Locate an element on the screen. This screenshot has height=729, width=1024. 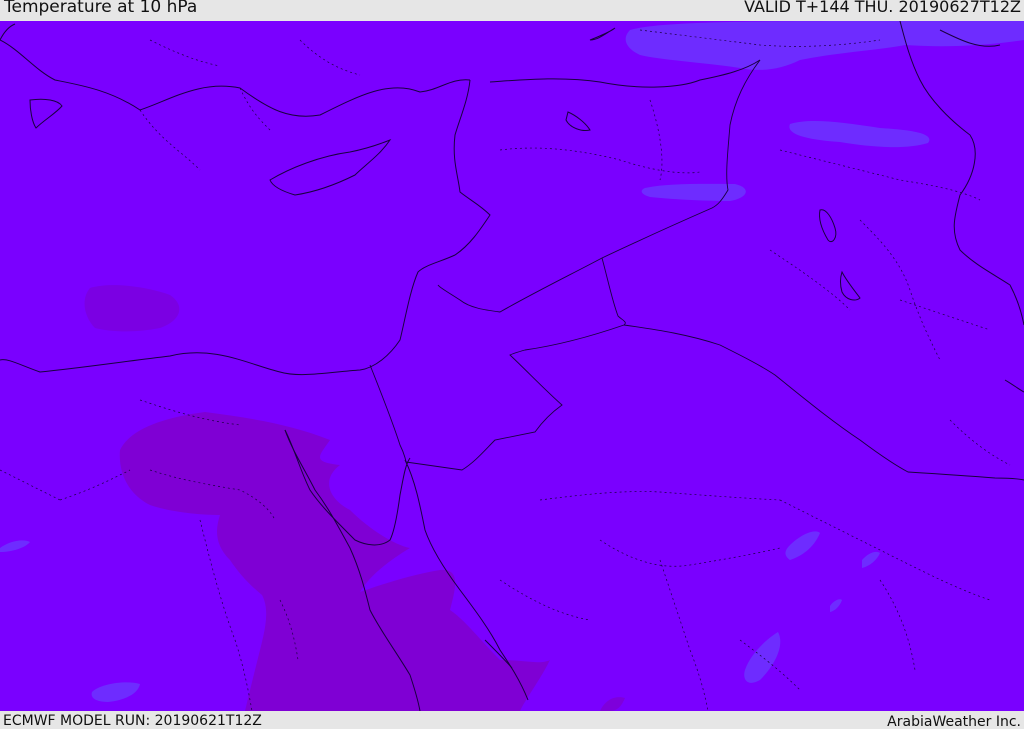
valid-time: VALID T+144 THU. 20190627T12Z is located at coordinates (882, 8).